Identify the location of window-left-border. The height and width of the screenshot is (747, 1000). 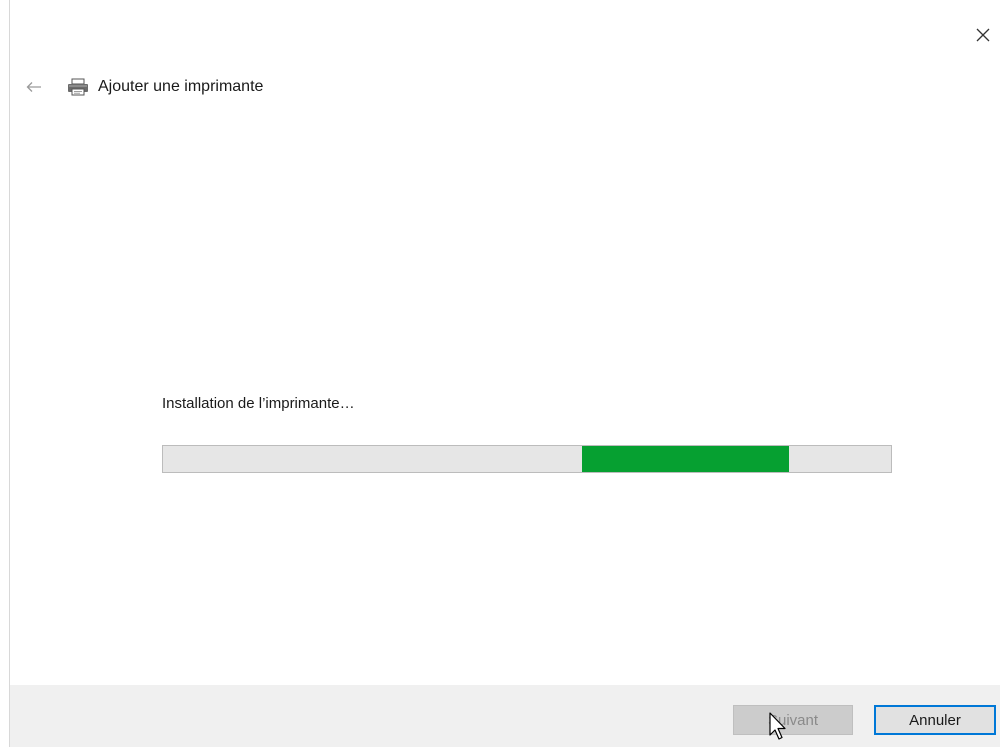
(9, 373).